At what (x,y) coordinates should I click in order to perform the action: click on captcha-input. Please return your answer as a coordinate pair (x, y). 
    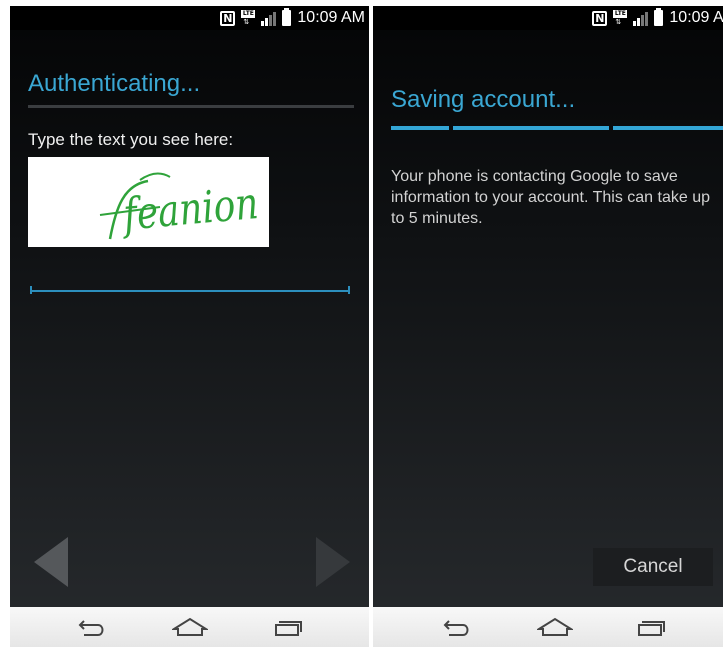
    Looking at the image, I should click on (190, 280).